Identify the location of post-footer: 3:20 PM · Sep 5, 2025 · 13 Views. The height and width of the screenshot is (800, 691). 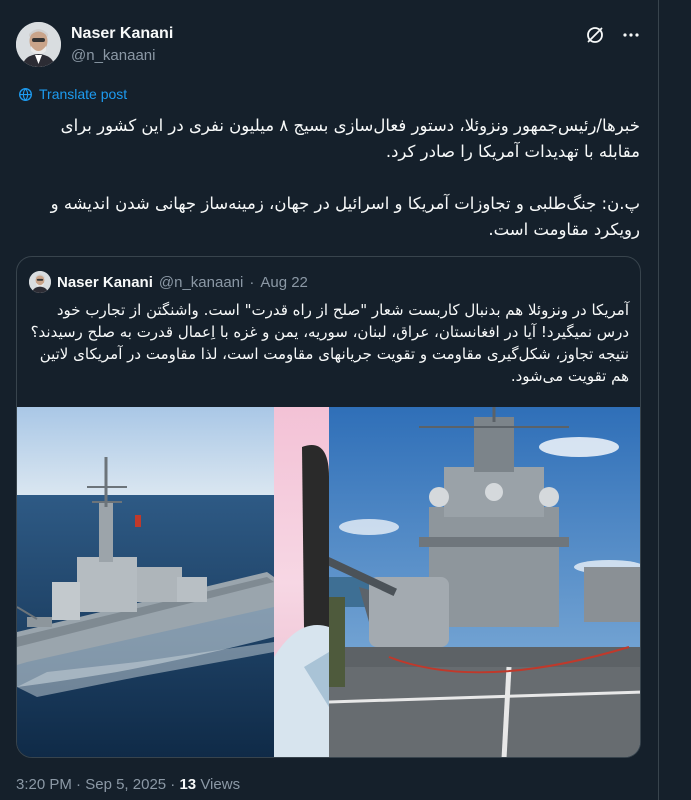
(128, 784).